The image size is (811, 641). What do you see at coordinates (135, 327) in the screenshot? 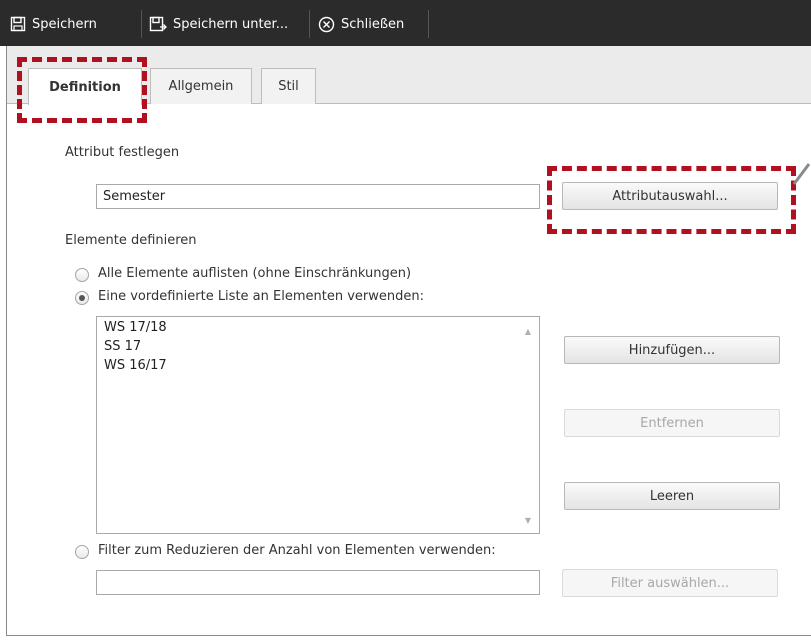
I see `list-item: WS 17/18` at bounding box center [135, 327].